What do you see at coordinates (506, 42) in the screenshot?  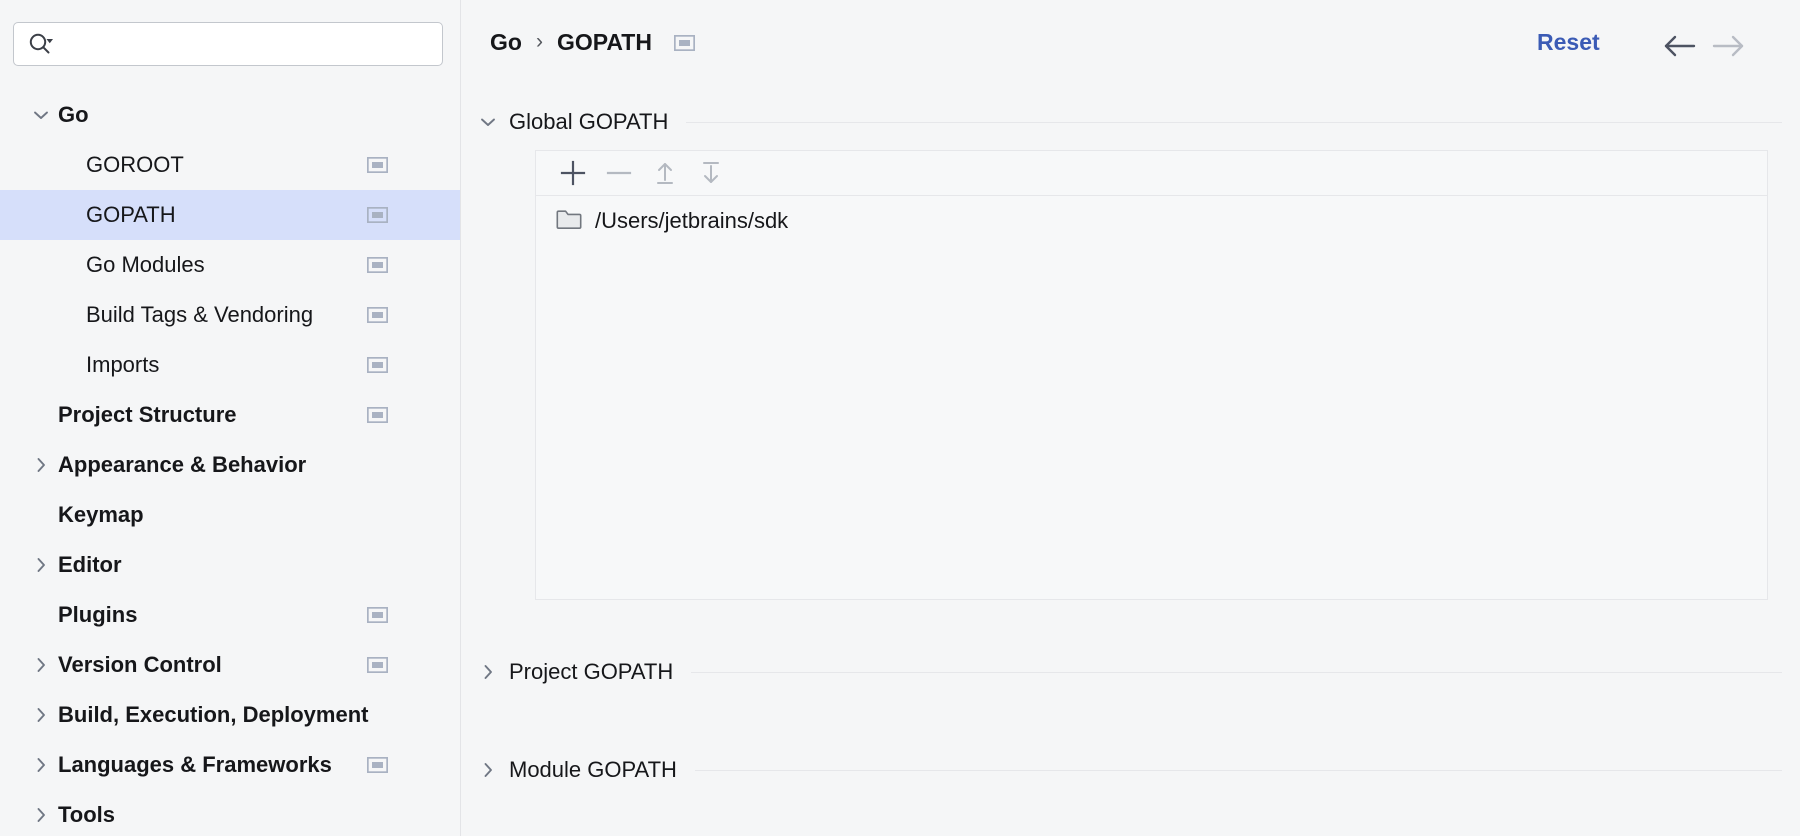 I see `breadcrumb-root: Go` at bounding box center [506, 42].